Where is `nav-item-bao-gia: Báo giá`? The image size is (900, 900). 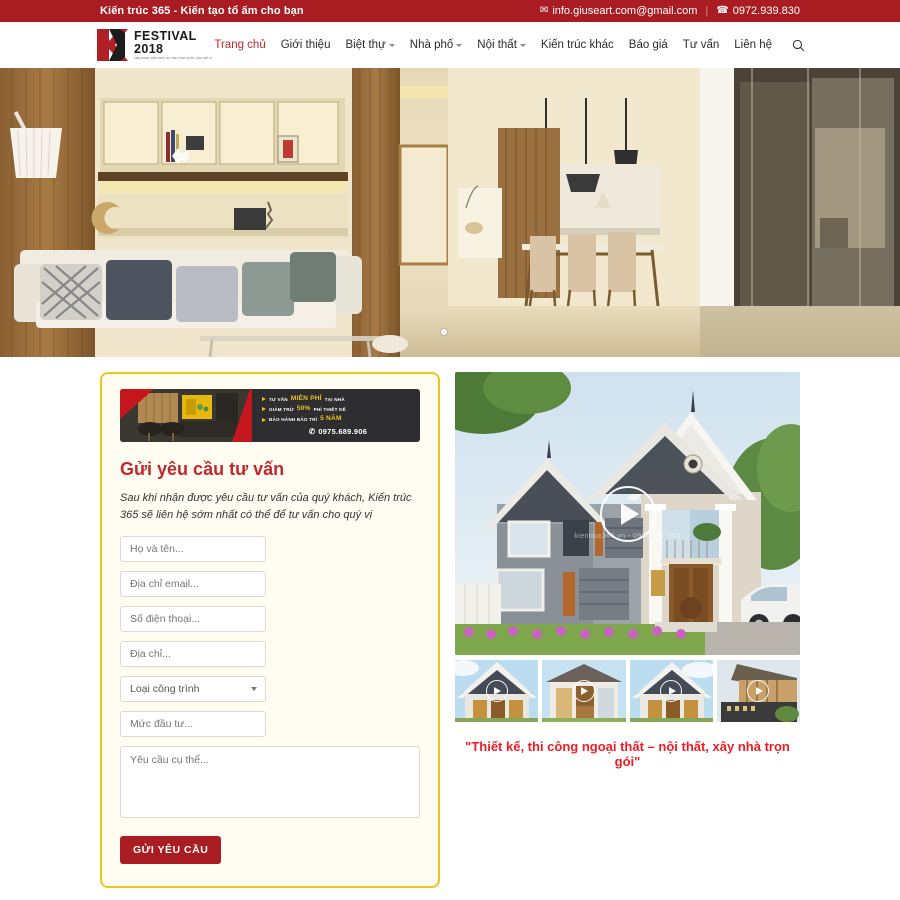
nav-item-bao-gia: Báo giá is located at coordinates (648, 45).